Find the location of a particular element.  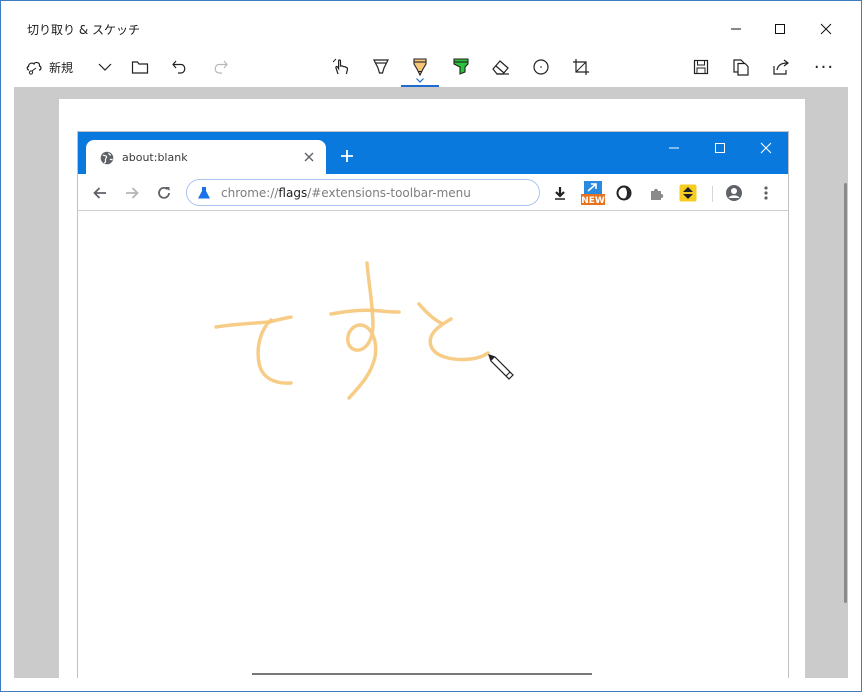

highlighter-button is located at coordinates (461, 67).